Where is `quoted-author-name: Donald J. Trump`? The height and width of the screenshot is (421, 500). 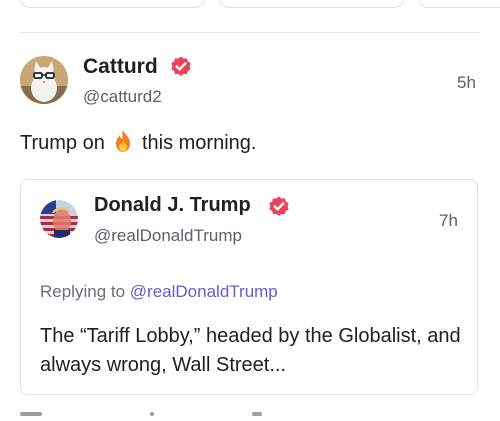 quoted-author-name: Donald J. Trump is located at coordinates (172, 205).